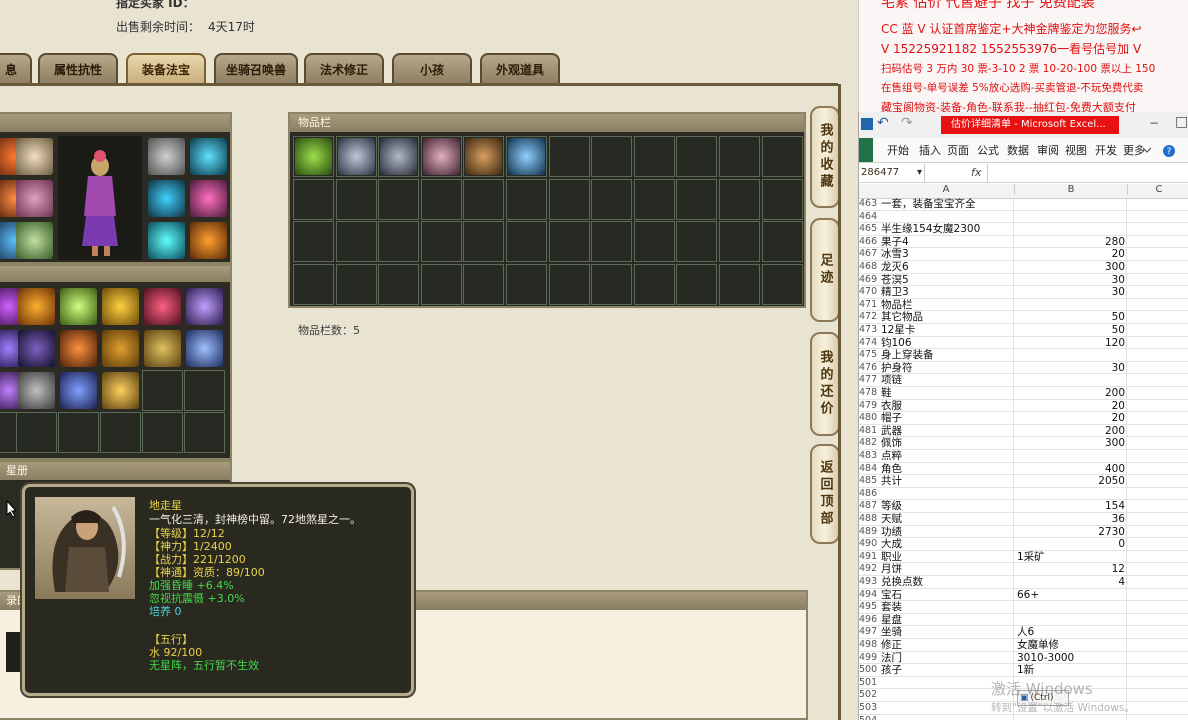 The image size is (1188, 720). What do you see at coordinates (897, 305) in the screenshot?
I see `cell-a: 物品栏` at bounding box center [897, 305].